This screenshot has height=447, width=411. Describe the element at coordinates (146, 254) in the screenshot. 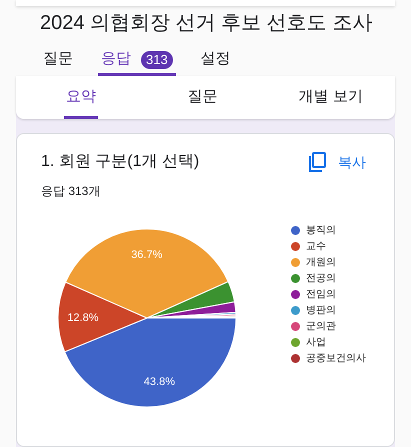

I see `slice-label: 36.7%` at that location.